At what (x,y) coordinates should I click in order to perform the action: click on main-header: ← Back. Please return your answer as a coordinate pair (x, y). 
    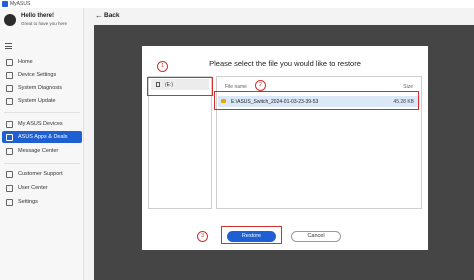
    Looking at the image, I should click on (279, 16).